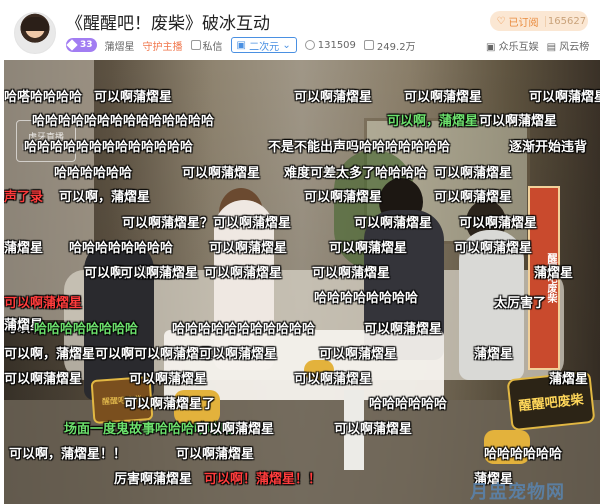 This screenshot has height=504, width=600. I want to click on danmaku-comment: 厉害啊蒲熠星, so click(153, 479).